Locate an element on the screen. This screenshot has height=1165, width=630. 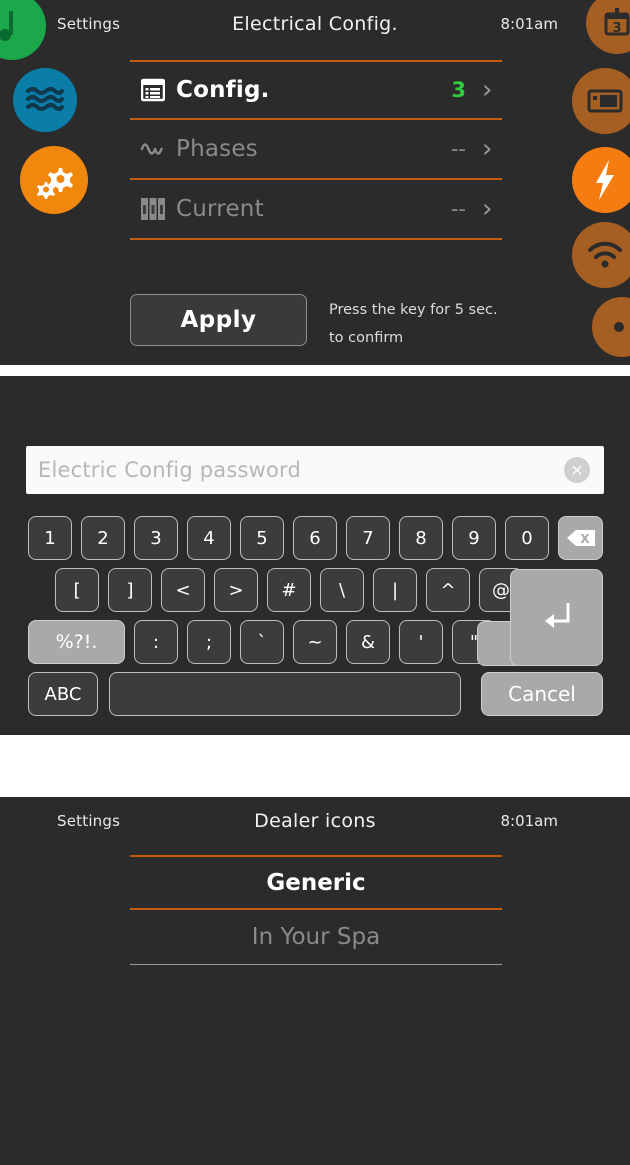
key-less-than: < is located at coordinates (183, 590).